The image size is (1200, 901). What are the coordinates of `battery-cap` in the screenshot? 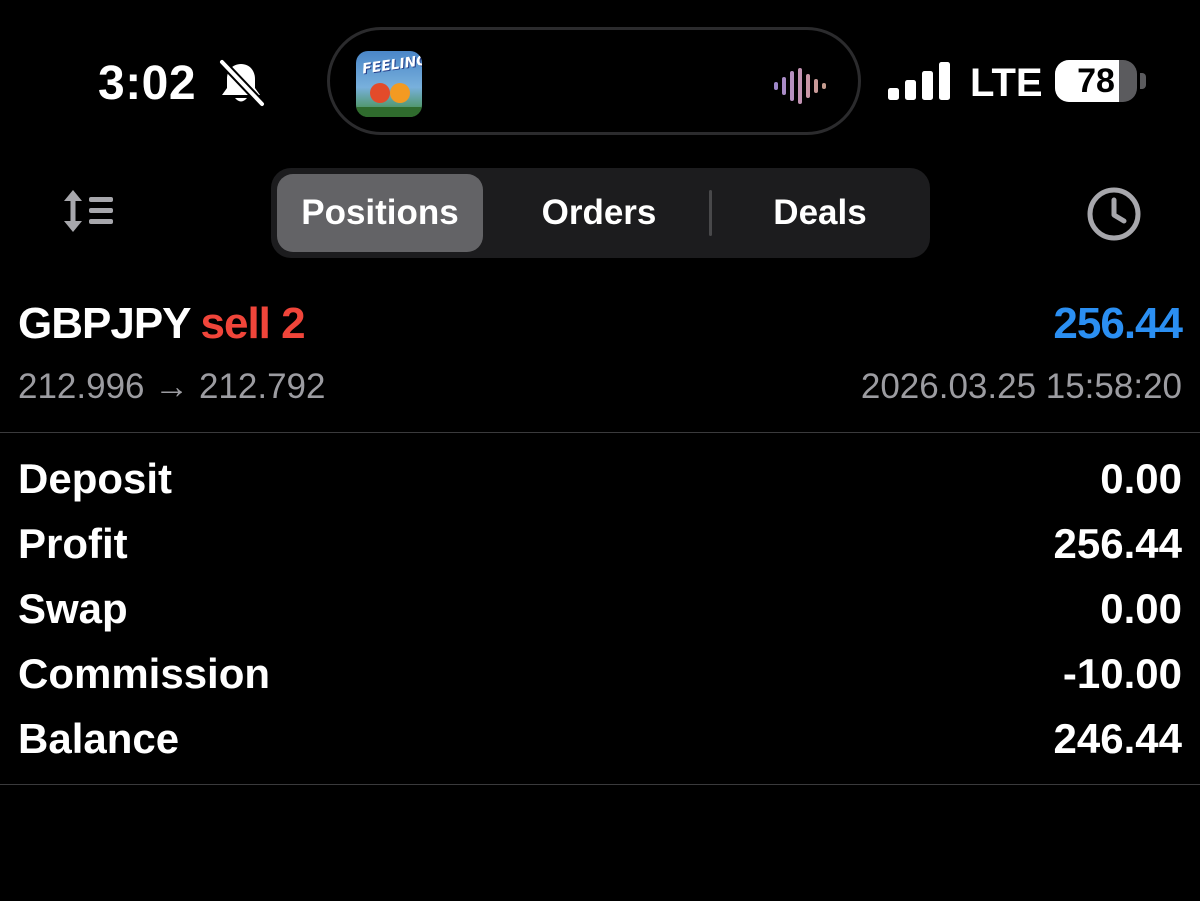 It's located at (1143, 81).